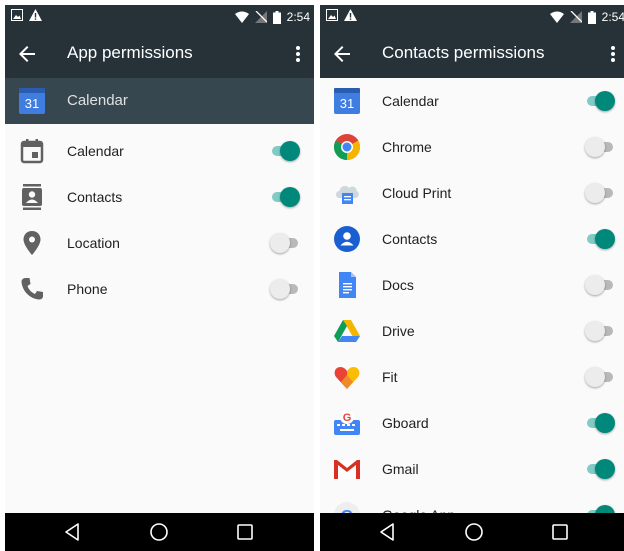 This screenshot has height=551, width=624. I want to click on phone-icon, so click(32, 289).